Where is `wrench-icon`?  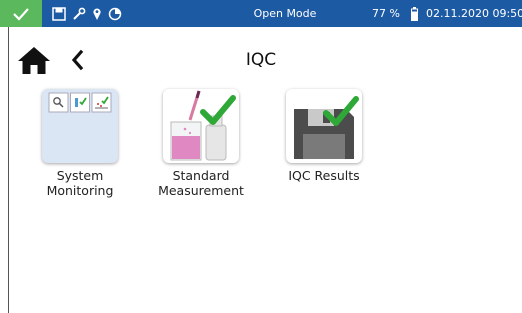 wrench-icon is located at coordinates (79, 13).